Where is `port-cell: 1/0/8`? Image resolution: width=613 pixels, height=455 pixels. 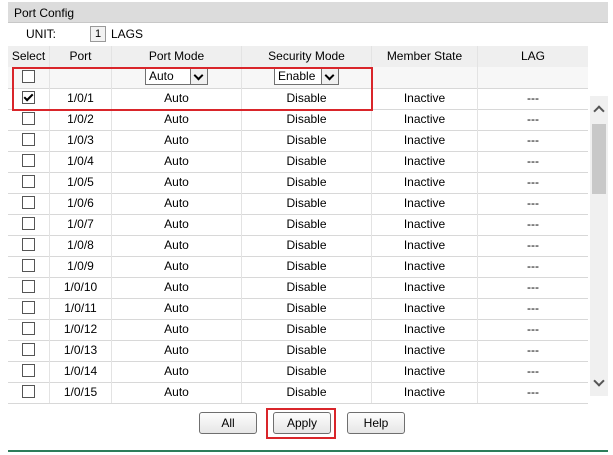 port-cell: 1/0/8 is located at coordinates (81, 245).